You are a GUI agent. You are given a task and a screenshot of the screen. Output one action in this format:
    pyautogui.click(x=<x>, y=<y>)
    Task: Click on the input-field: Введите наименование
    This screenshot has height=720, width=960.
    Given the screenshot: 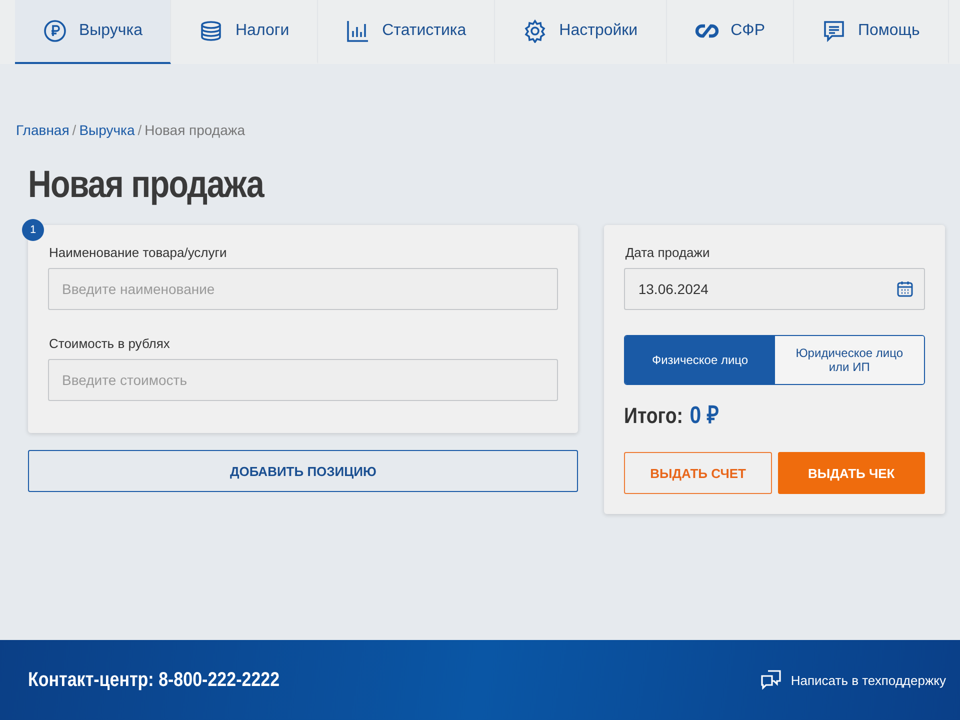 What is the action you would take?
    pyautogui.click(x=303, y=289)
    